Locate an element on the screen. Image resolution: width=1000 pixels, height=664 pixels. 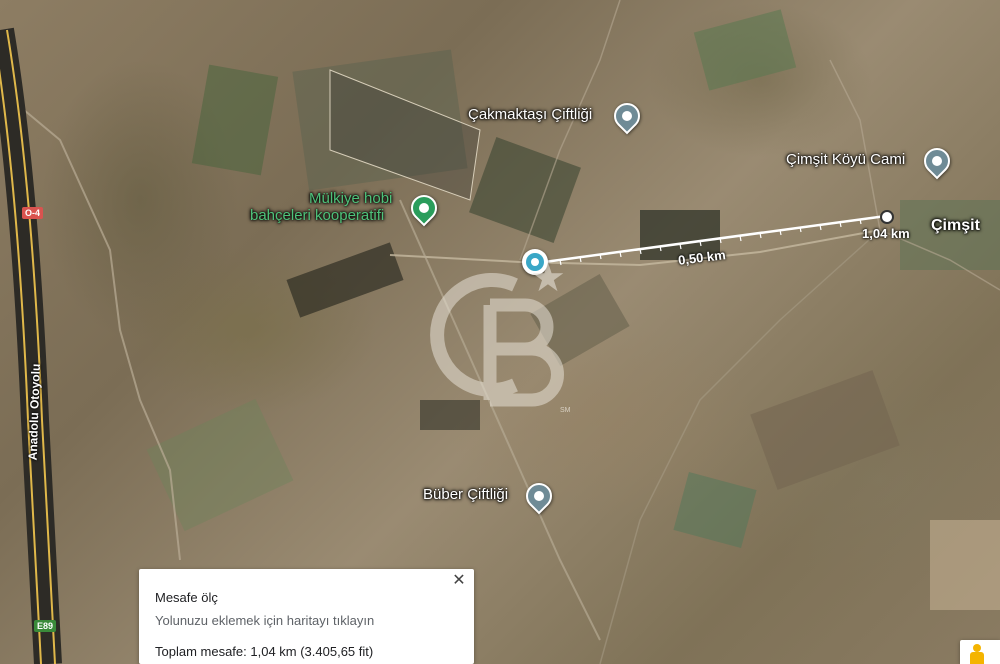
watermark-mark: SM is located at coordinates (565, 410).